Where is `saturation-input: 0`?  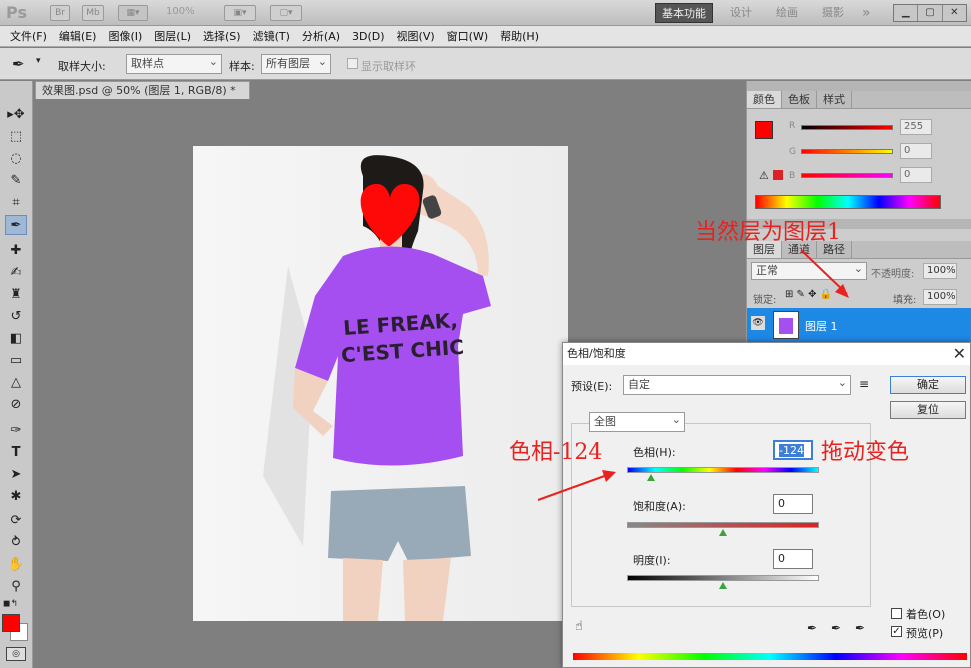
saturation-input: 0 is located at coordinates (793, 504).